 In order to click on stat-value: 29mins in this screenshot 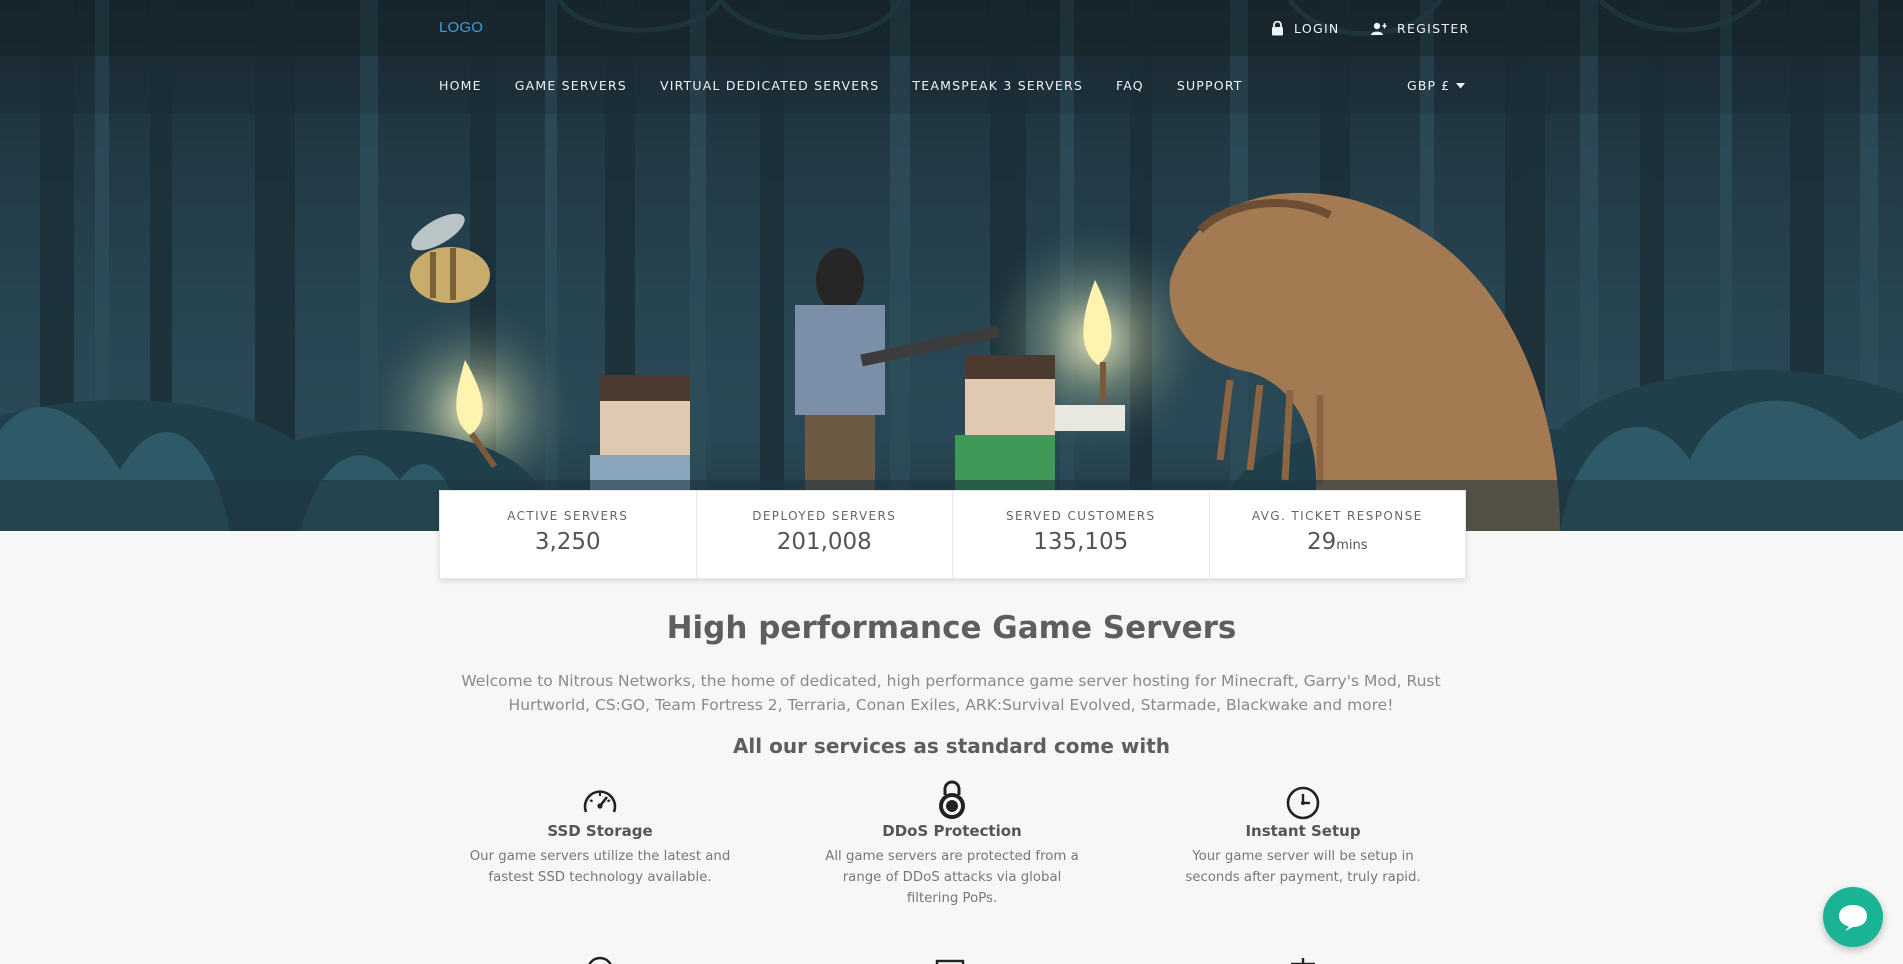, I will do `click(1338, 542)`.